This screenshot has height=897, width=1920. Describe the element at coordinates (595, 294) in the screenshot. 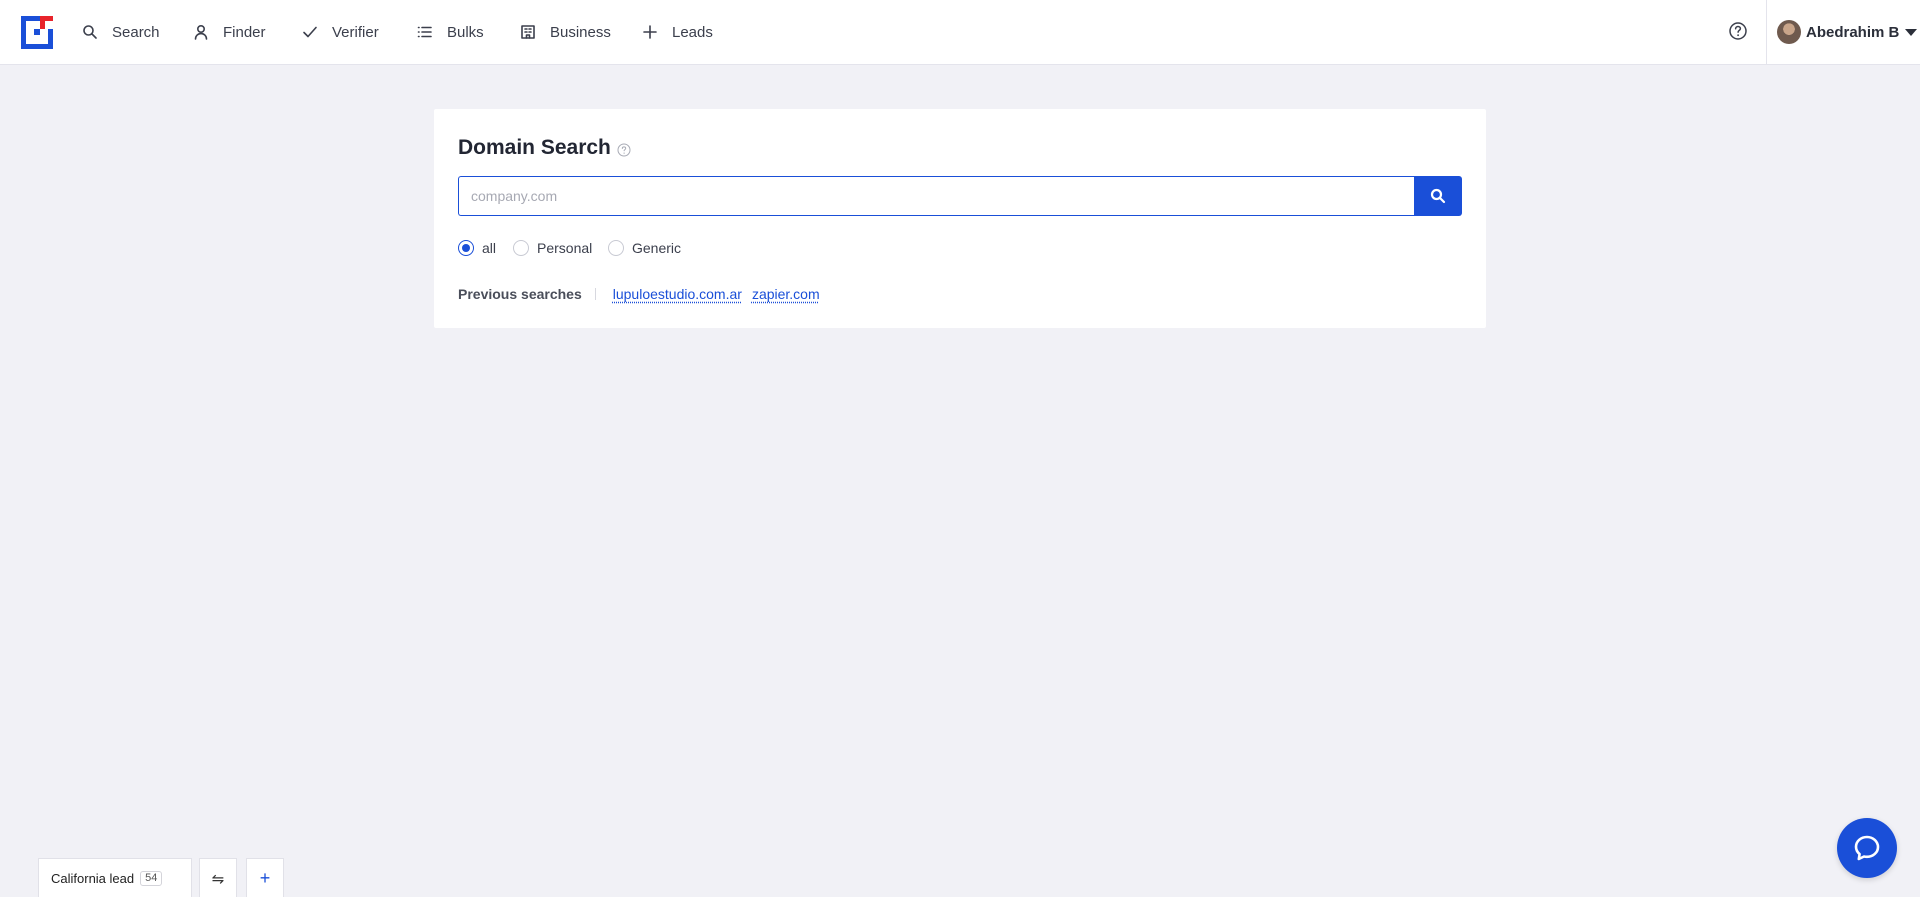

I see `divider` at that location.